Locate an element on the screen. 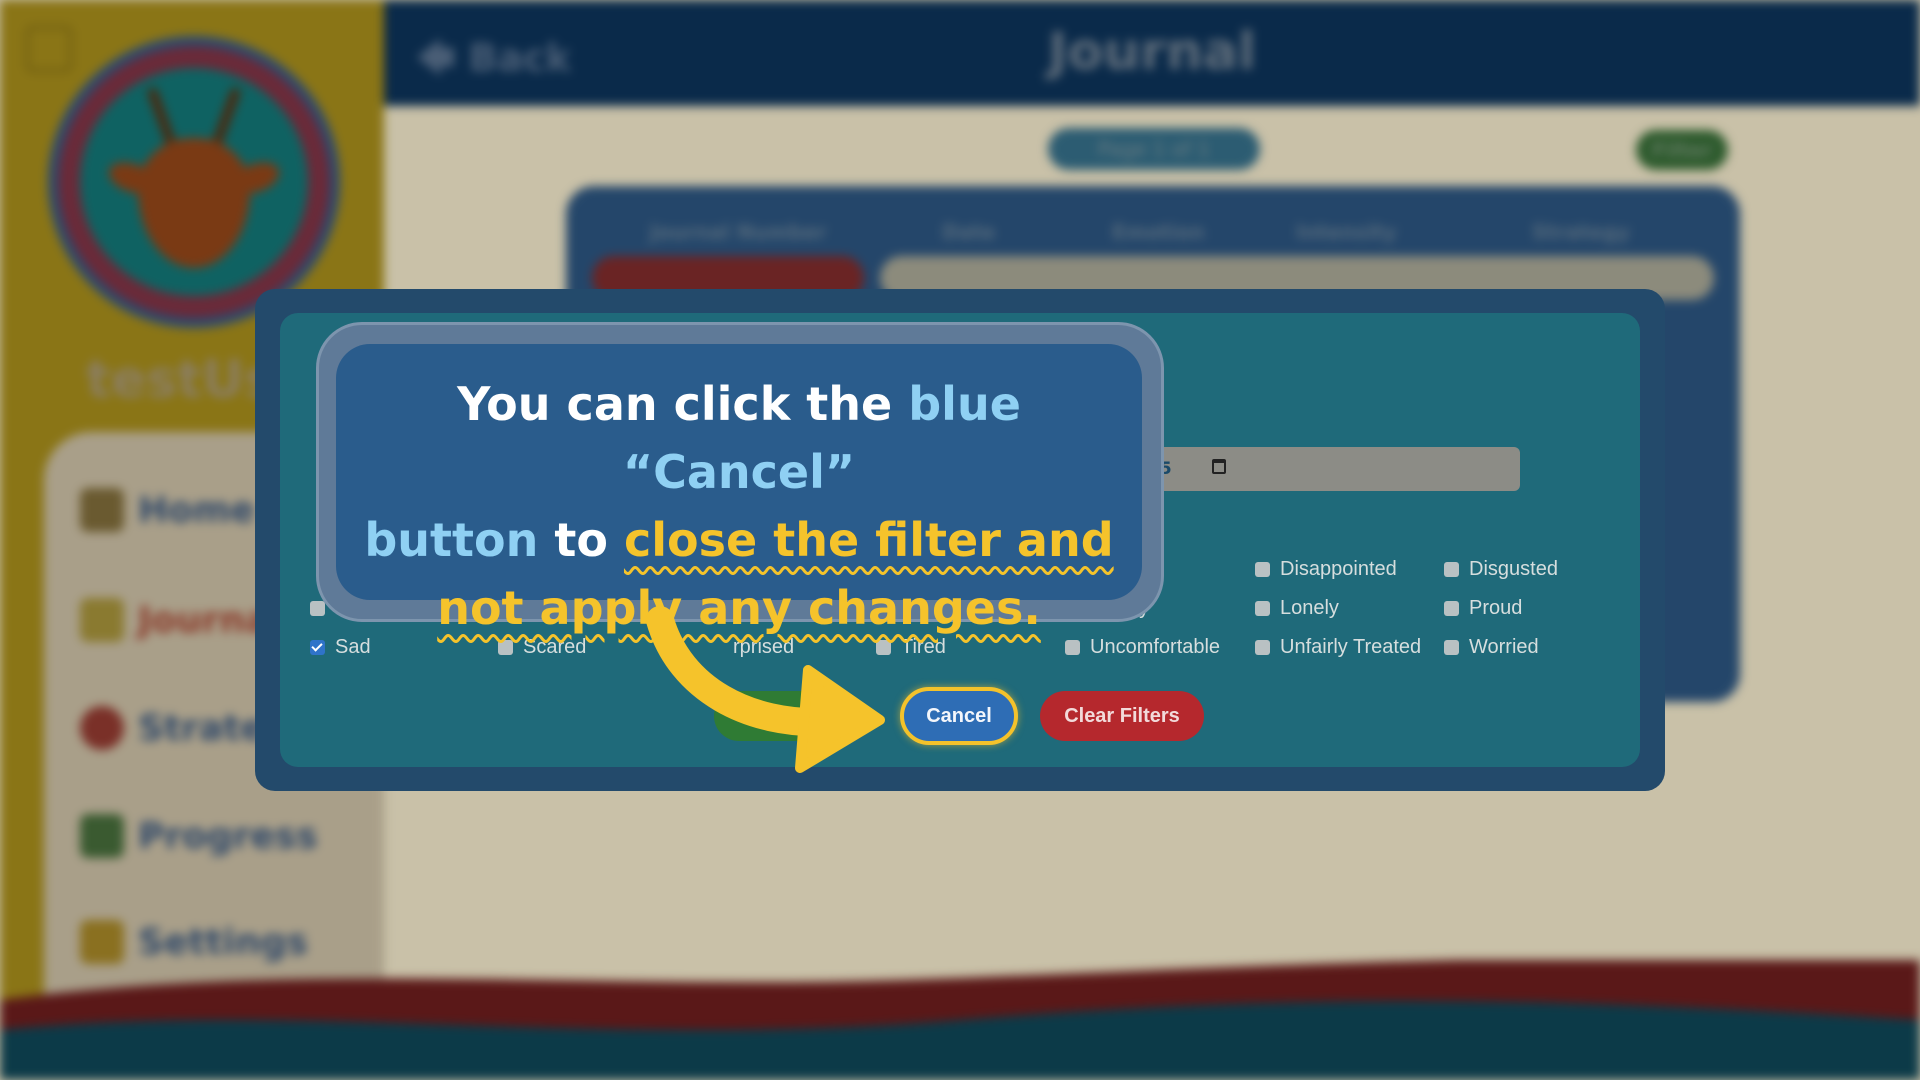 The width and height of the screenshot is (1920, 1080). column-header: Intensity is located at coordinates (1346, 232).